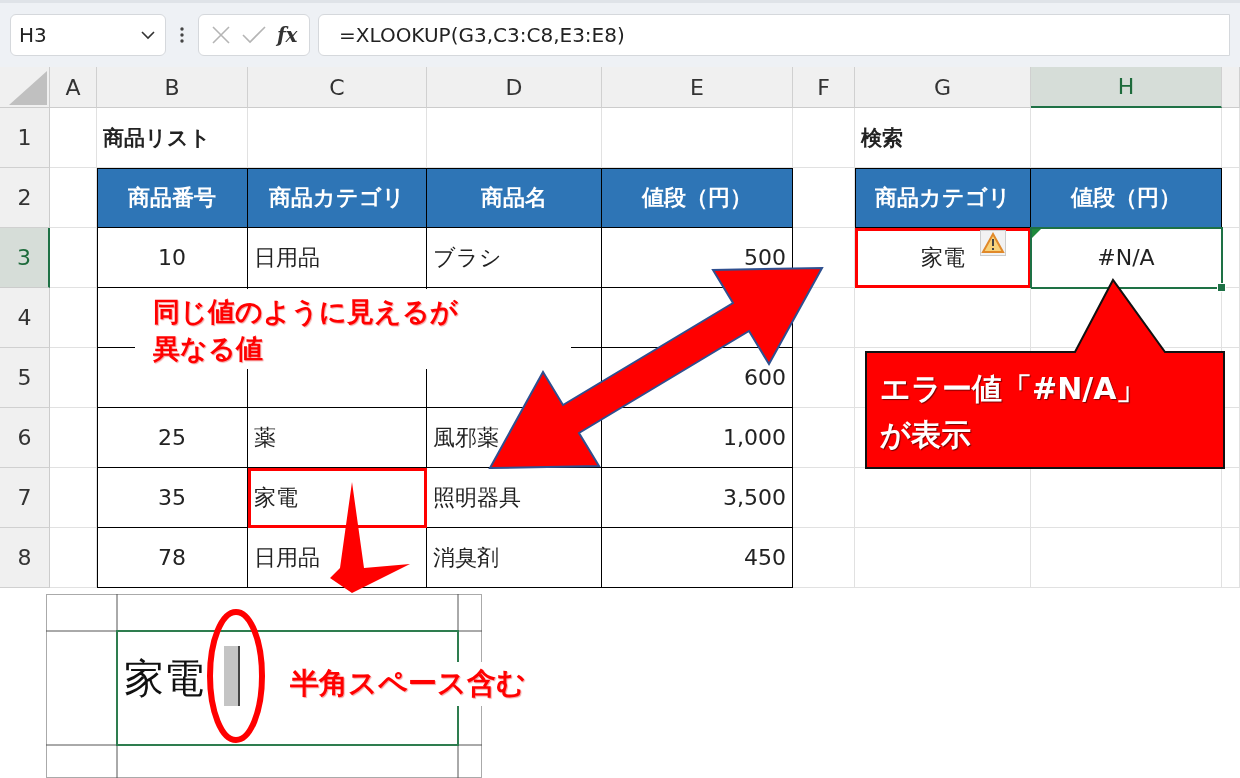 Image resolution: width=1240 pixels, height=778 pixels. I want to click on table-header: 商品番号, so click(172, 198).